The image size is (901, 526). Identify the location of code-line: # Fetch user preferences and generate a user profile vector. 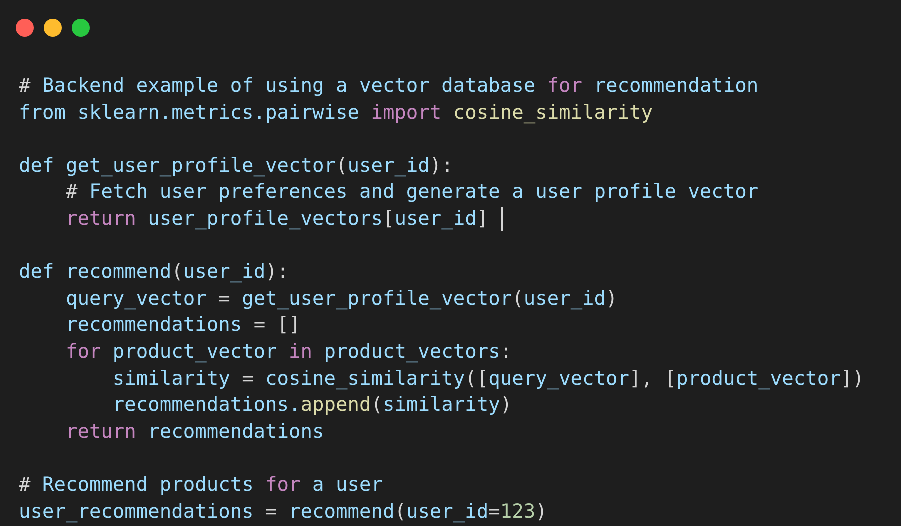
(411, 192).